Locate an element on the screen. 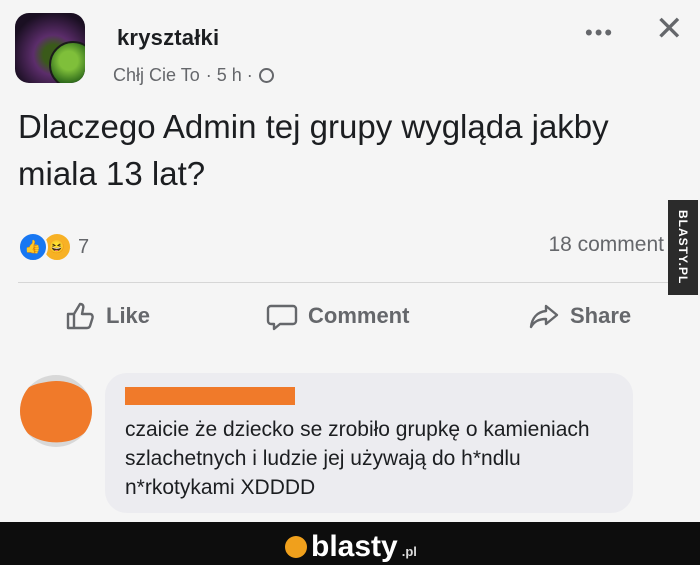  commenter-name-redaction is located at coordinates (210, 396).